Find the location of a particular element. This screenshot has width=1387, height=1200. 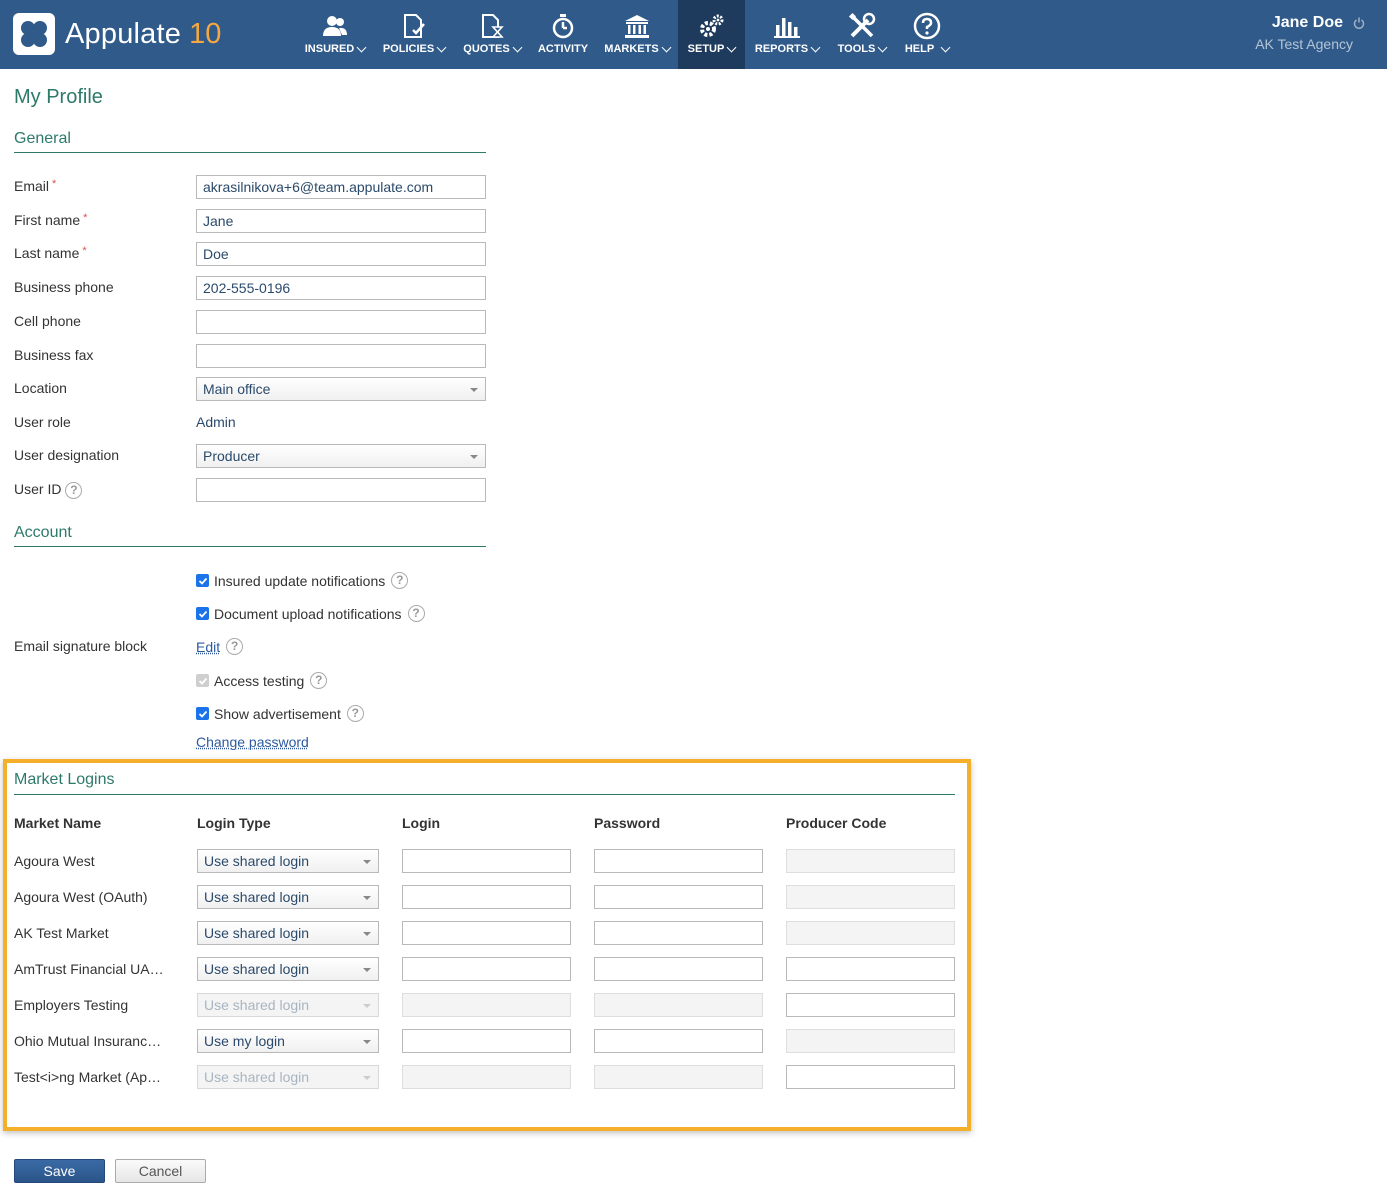

insured-update-notifications: Insured update notifications ? is located at coordinates (302, 580).